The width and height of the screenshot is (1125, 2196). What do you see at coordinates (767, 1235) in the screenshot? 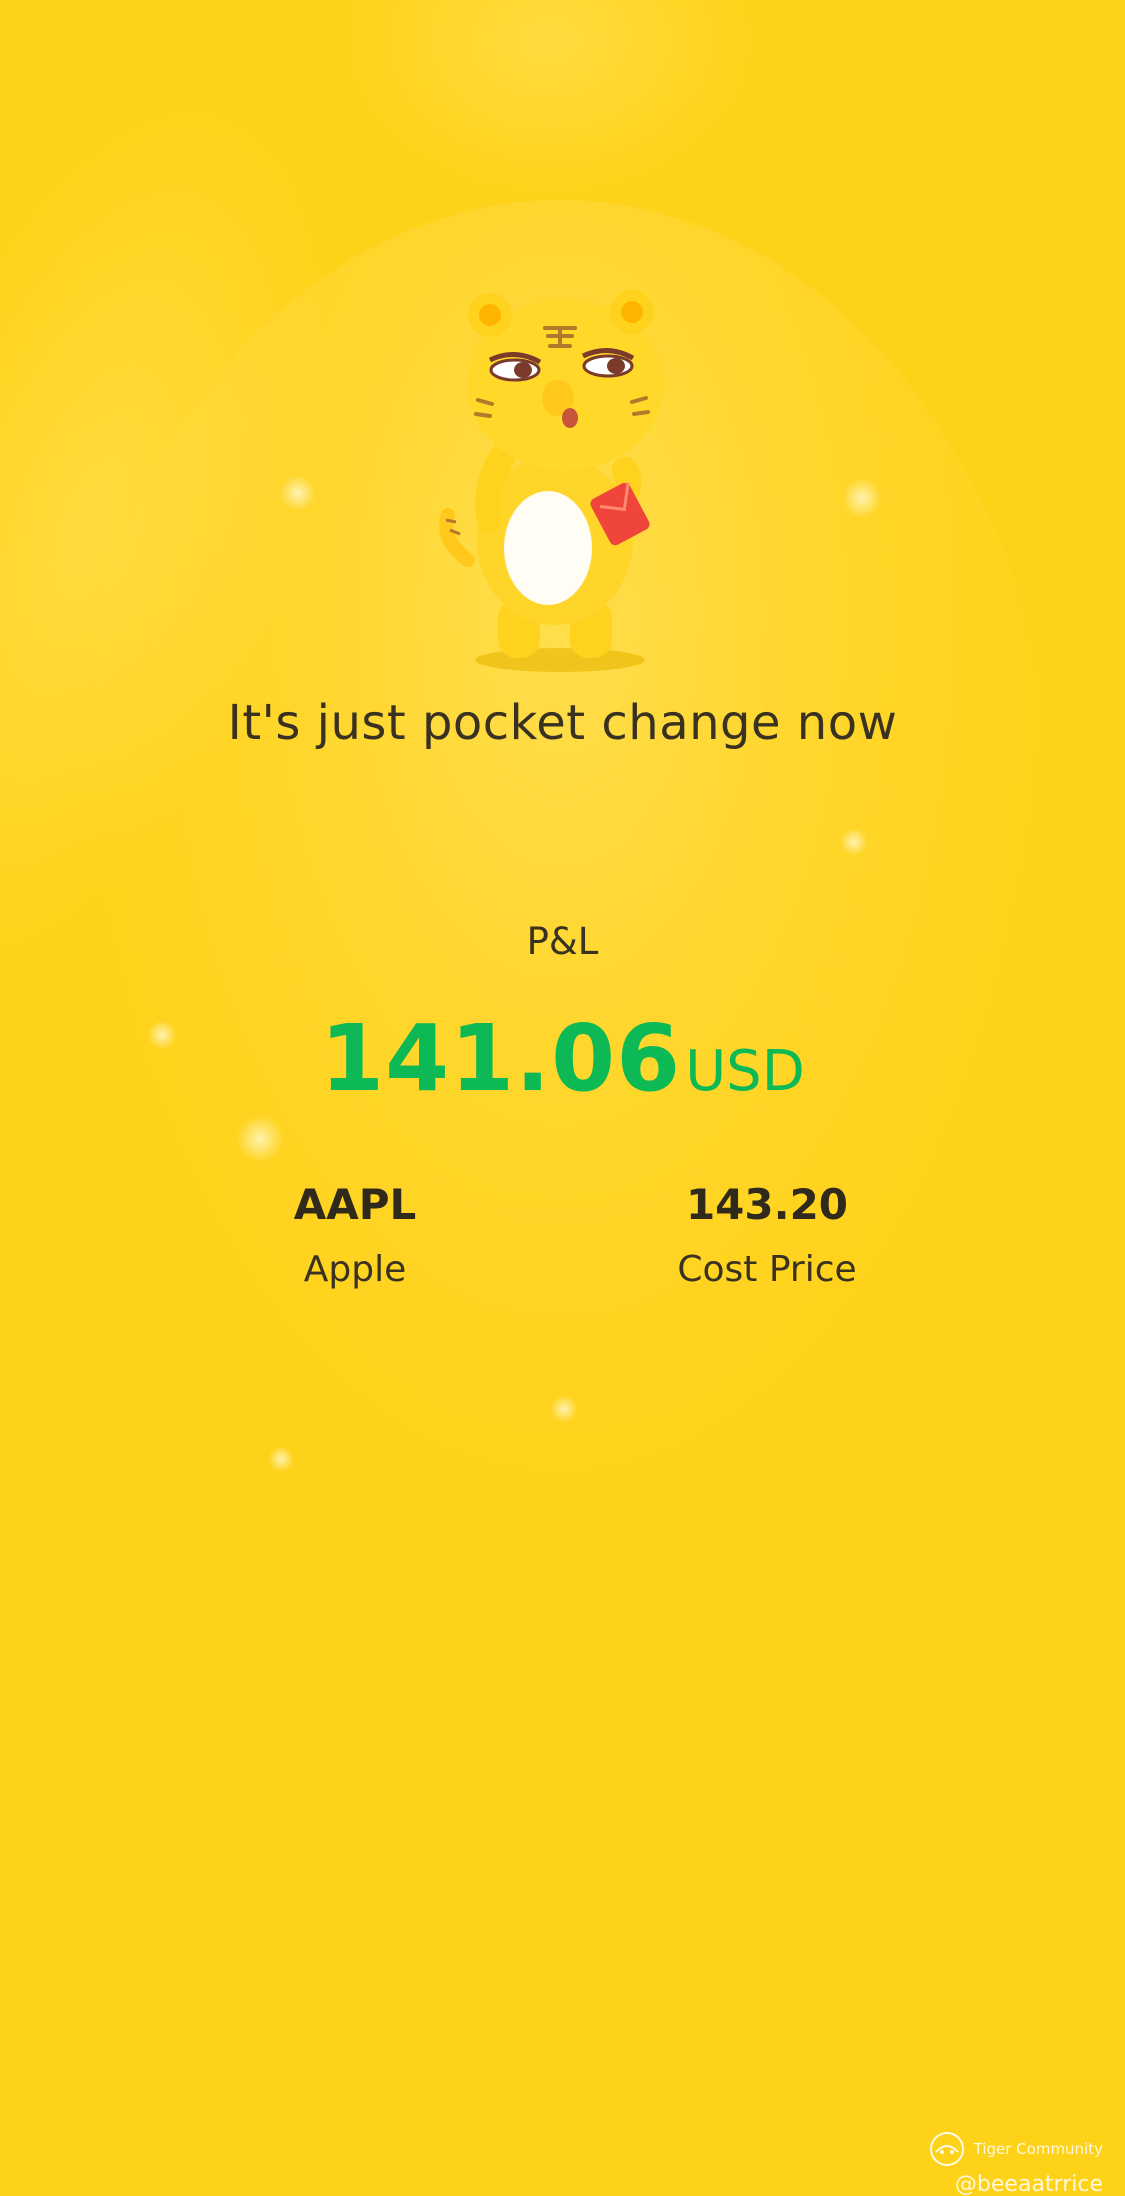
I see `cost-price-info: 143.20 Cost Price` at bounding box center [767, 1235].